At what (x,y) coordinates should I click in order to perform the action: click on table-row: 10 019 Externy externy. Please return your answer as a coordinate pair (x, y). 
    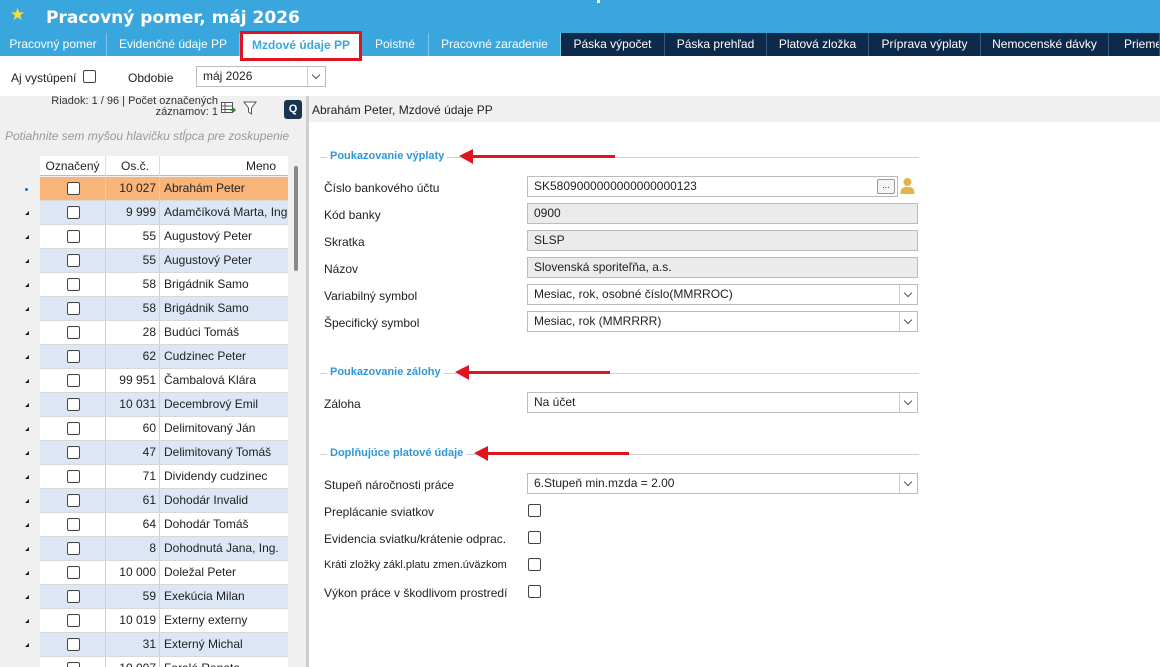
    Looking at the image, I should click on (164, 621).